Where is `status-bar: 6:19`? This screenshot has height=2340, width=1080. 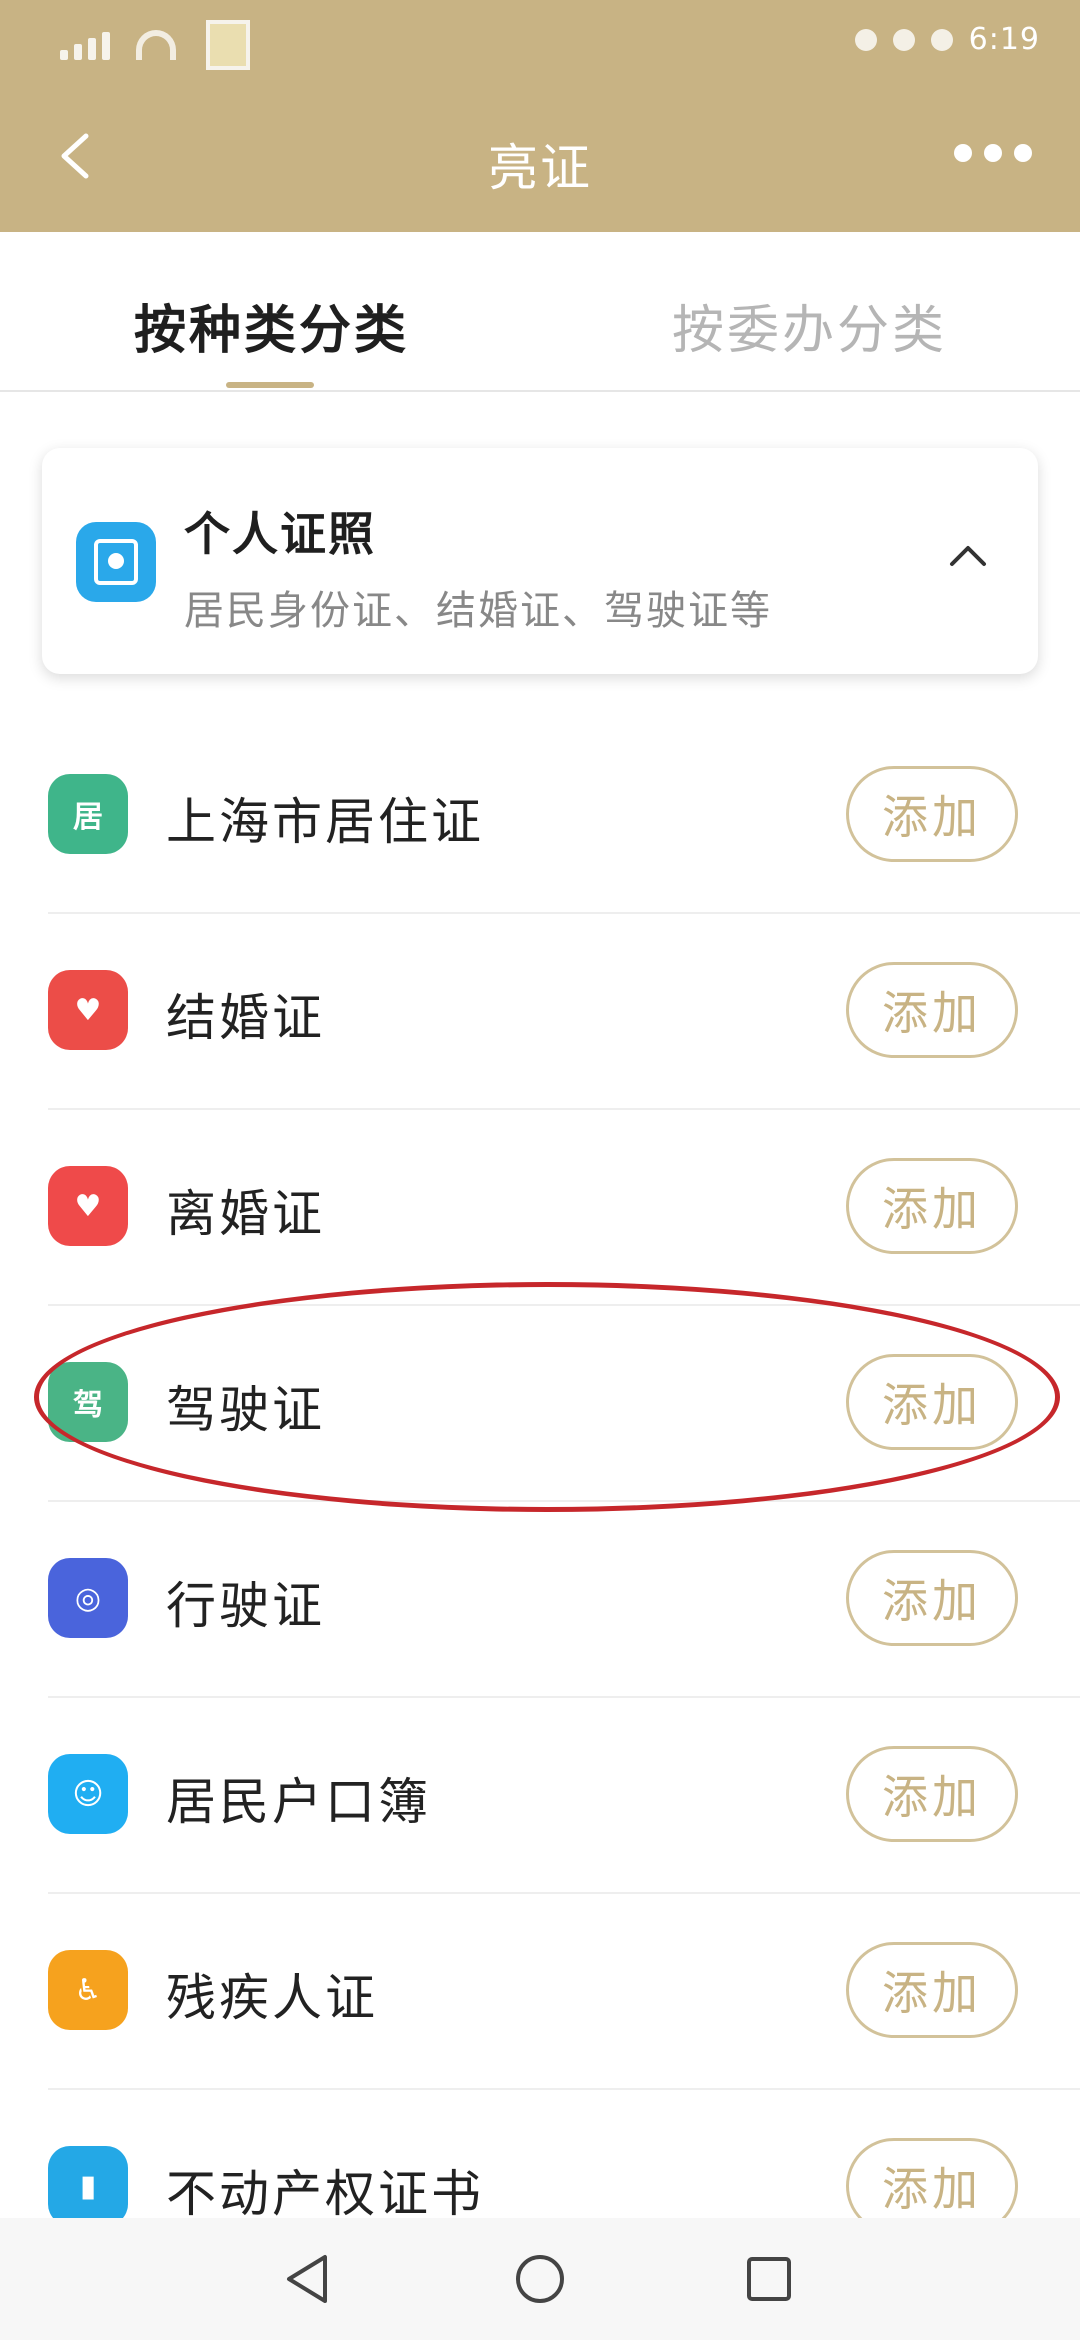
status-bar: 6:19 is located at coordinates (540, 42).